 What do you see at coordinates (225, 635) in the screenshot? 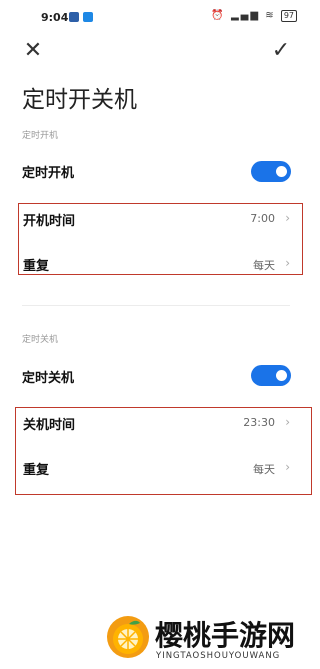
I see `watermark-title: 樱桃手游网` at bounding box center [225, 635].